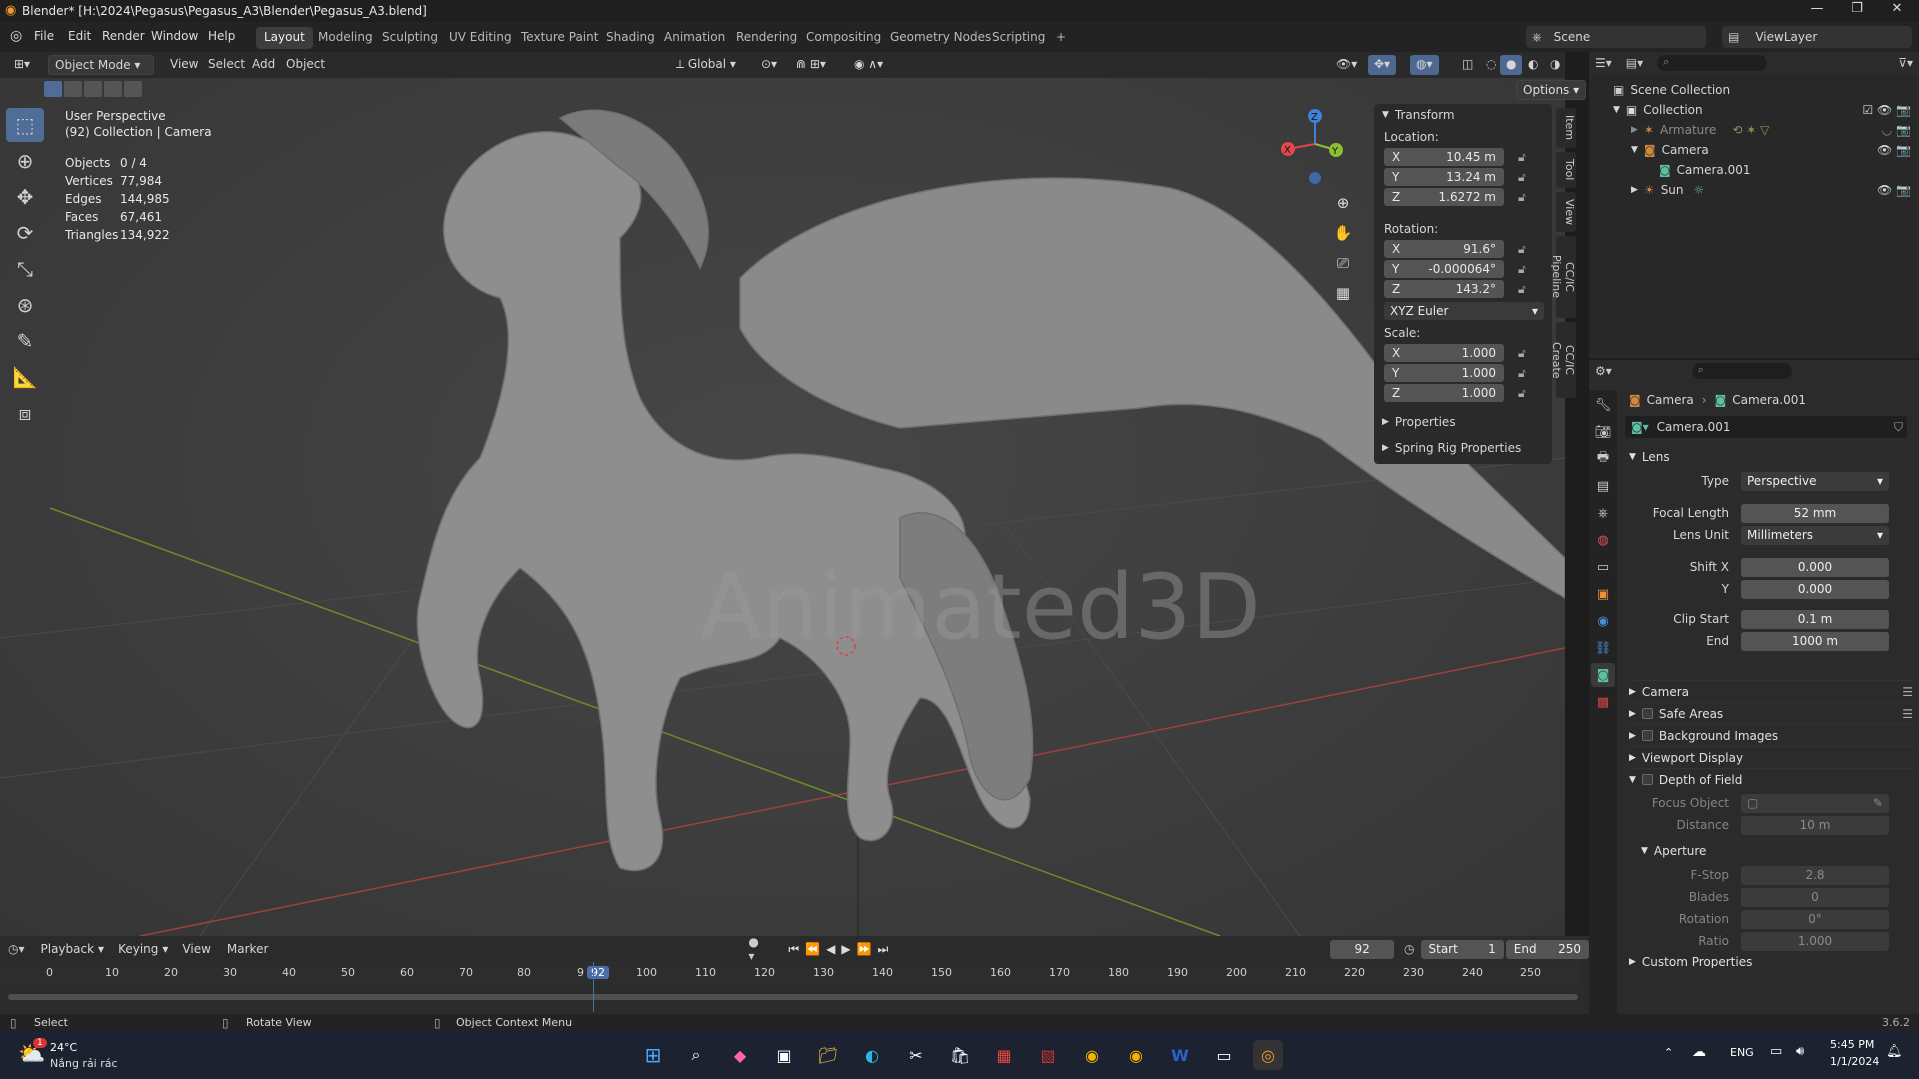 The image size is (1919, 1079). Describe the element at coordinates (1061, 38) in the screenshot. I see `add-workspace-button: +` at that location.